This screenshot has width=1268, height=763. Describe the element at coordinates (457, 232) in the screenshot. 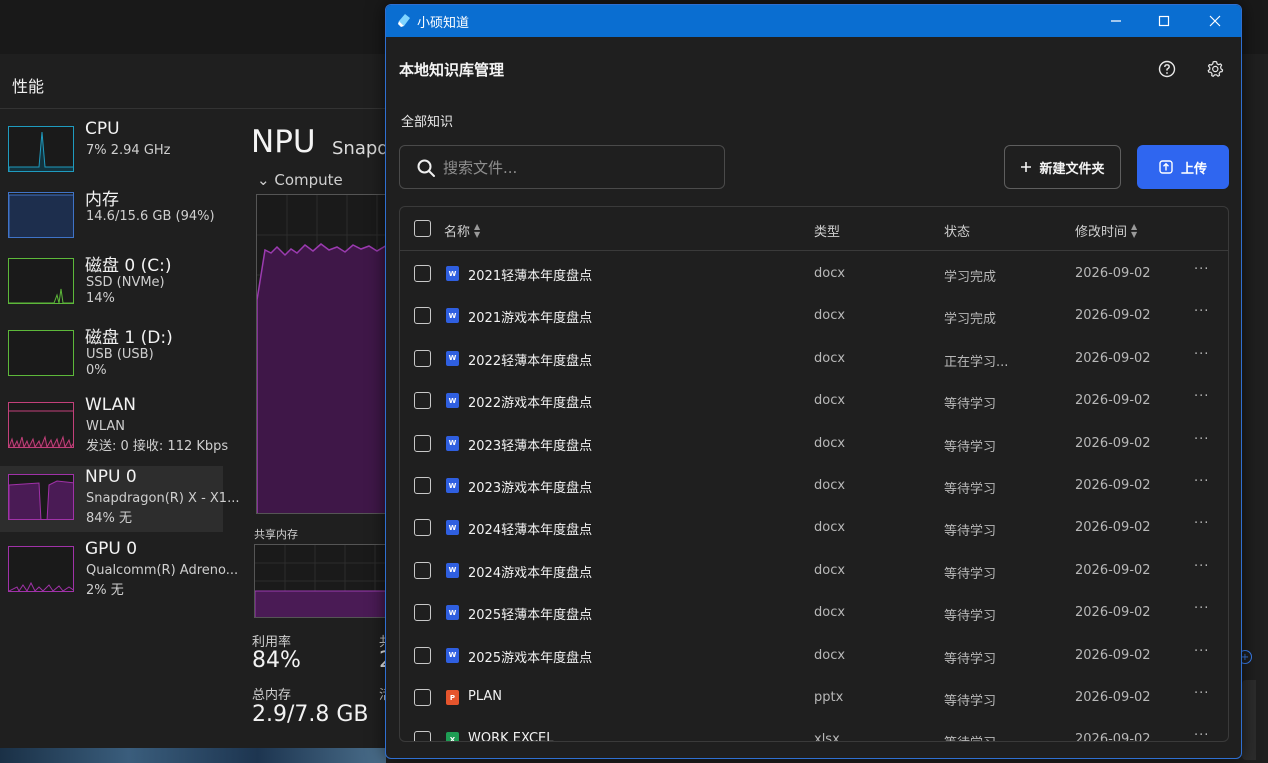

I see `column-name-label: 名称` at that location.